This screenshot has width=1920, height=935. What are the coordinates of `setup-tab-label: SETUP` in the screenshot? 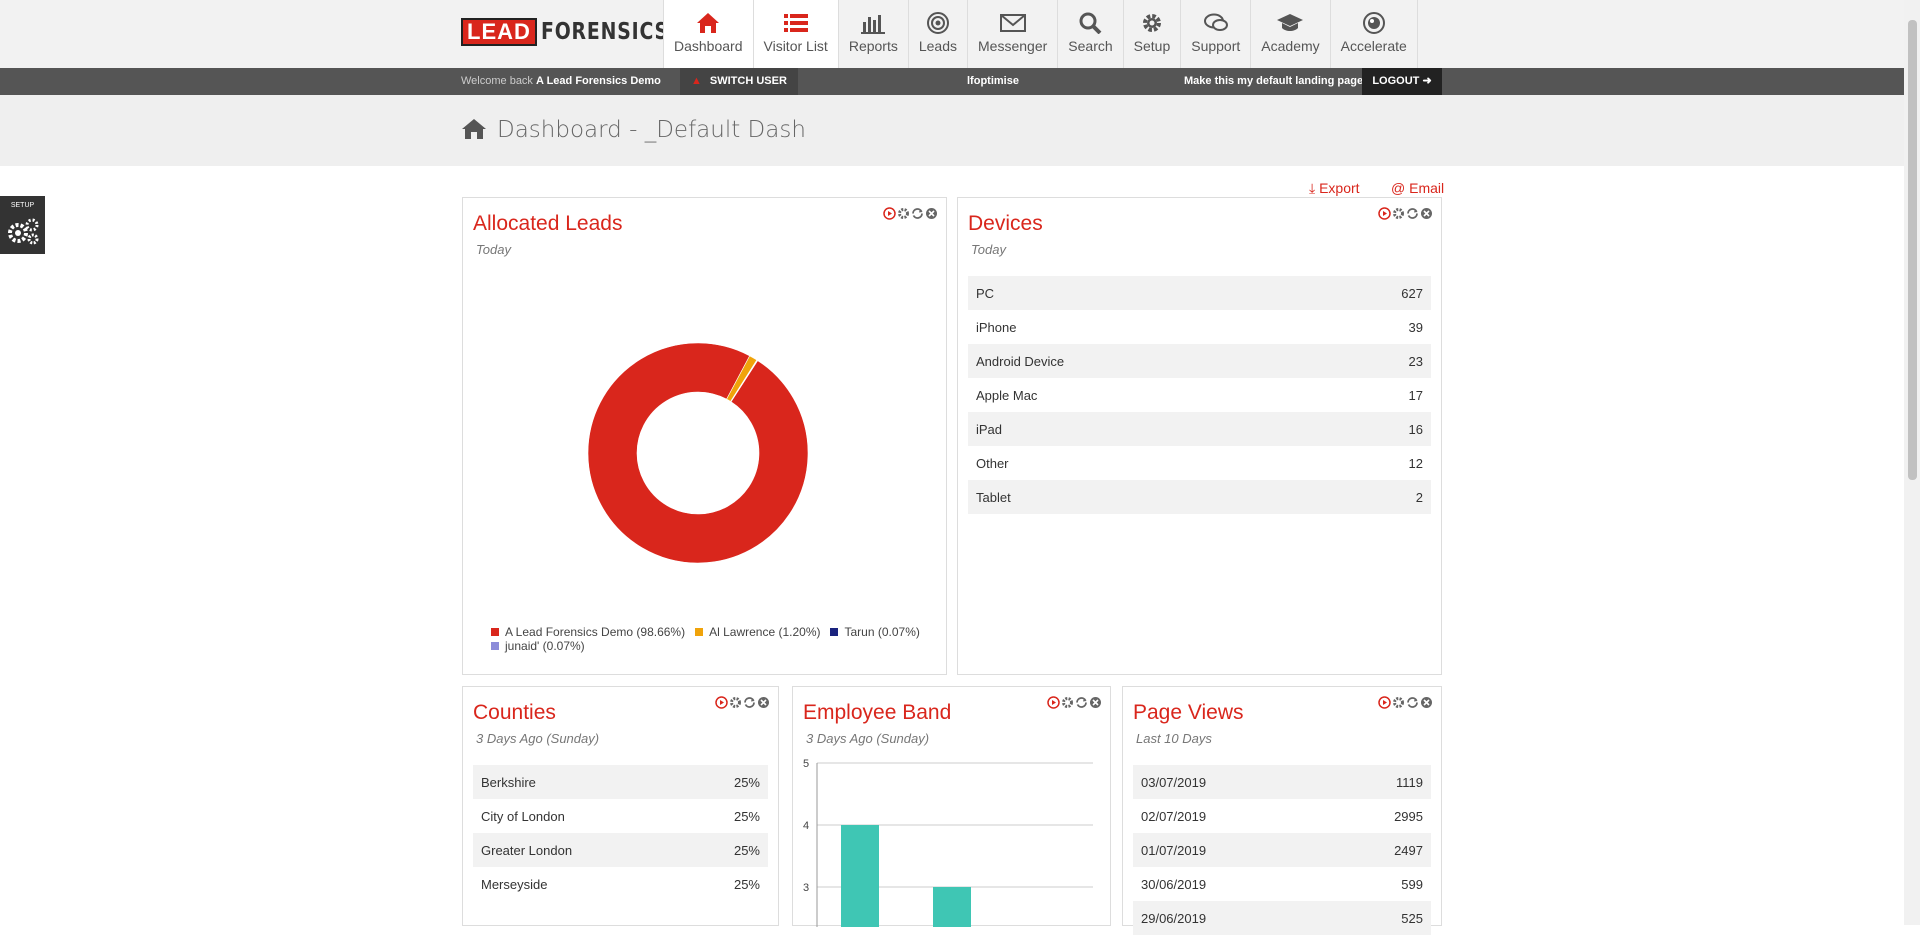 It's located at (22, 205).